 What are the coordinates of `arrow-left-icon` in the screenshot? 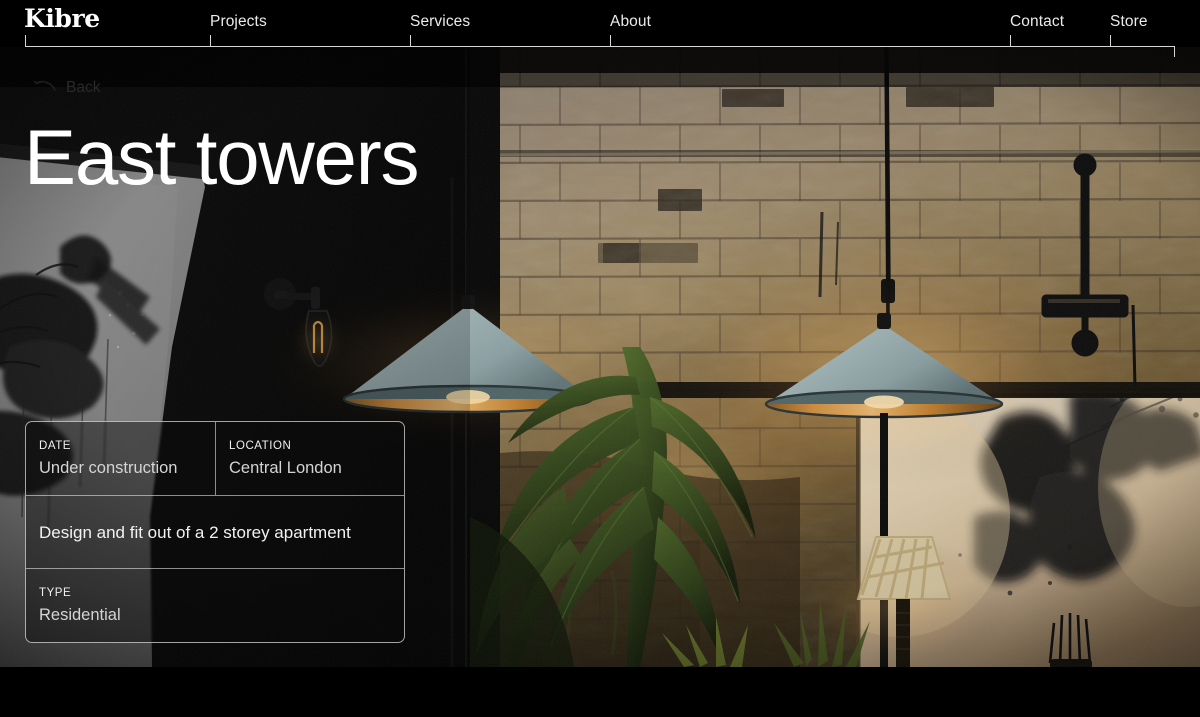 It's located at (45, 88).